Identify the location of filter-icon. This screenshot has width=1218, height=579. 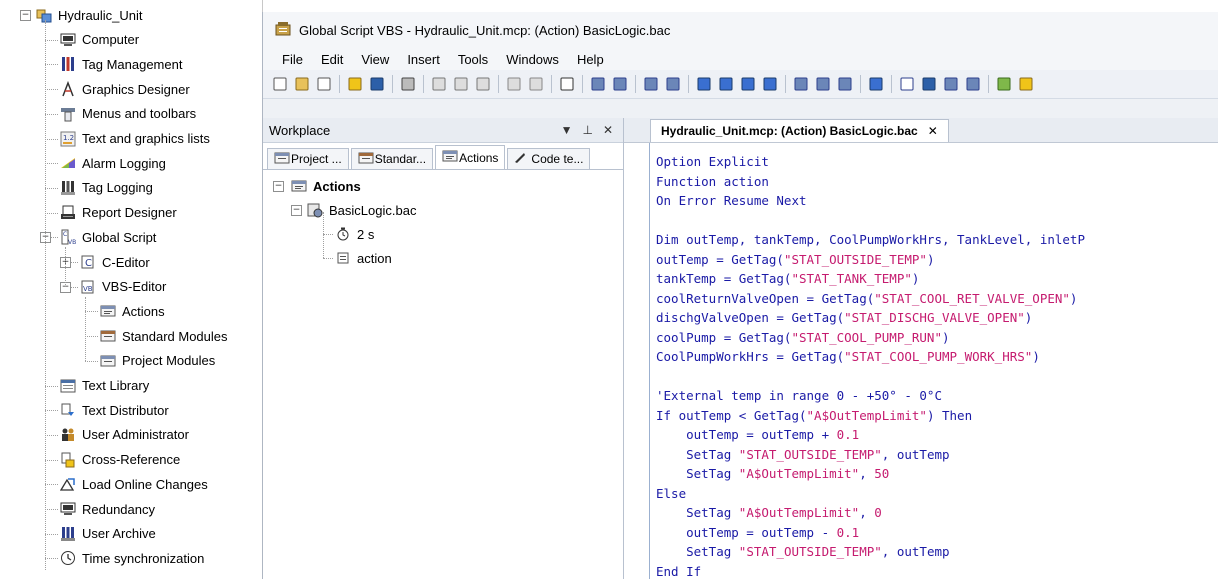
(876, 84).